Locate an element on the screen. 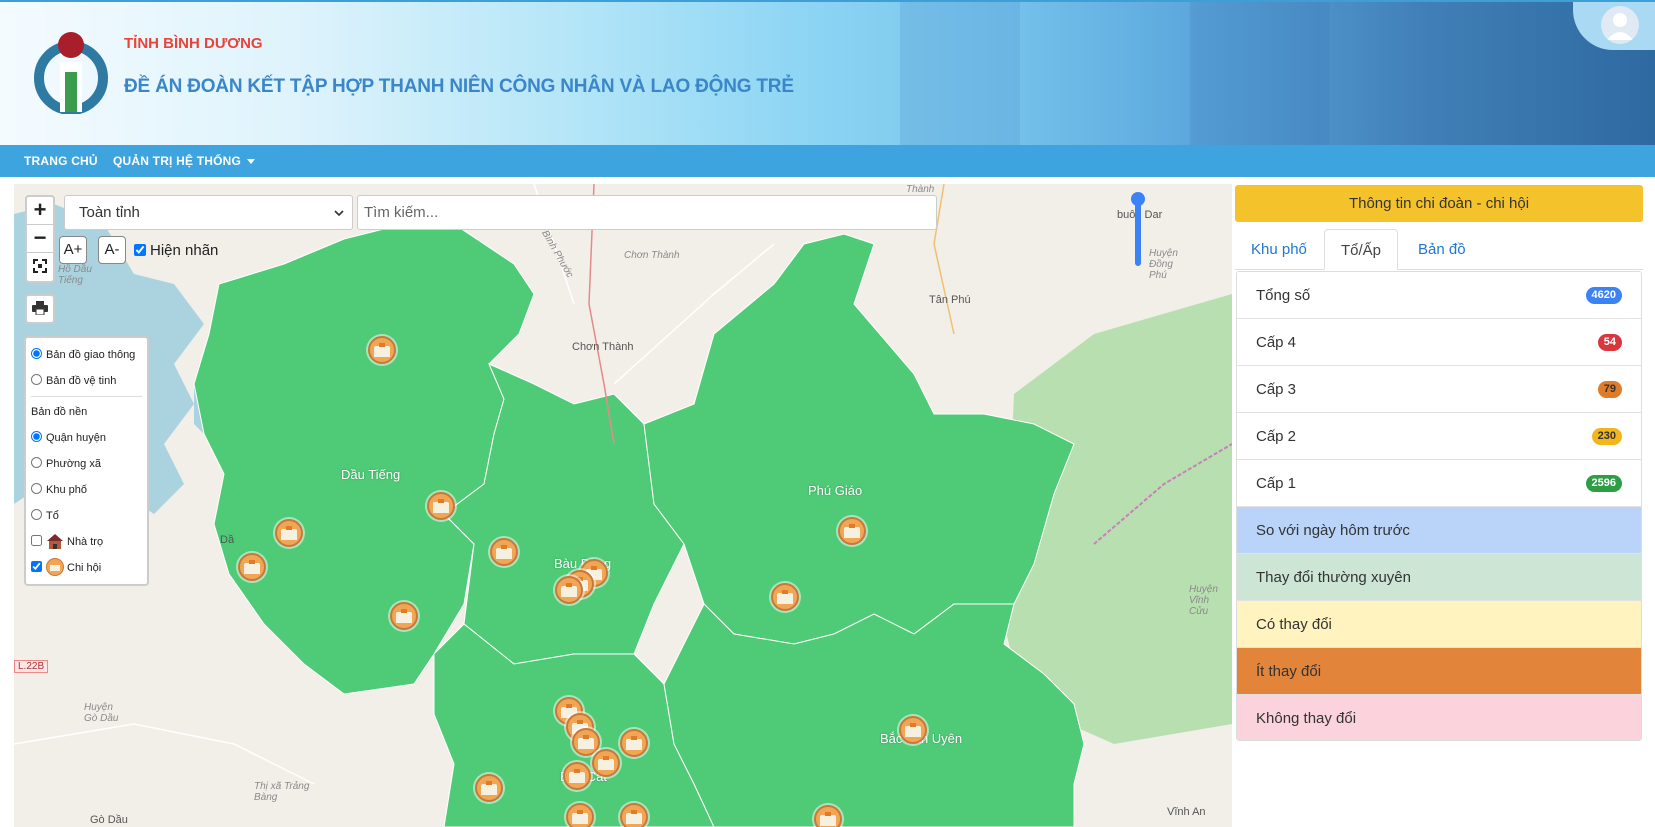  search-input is located at coordinates (647, 212).